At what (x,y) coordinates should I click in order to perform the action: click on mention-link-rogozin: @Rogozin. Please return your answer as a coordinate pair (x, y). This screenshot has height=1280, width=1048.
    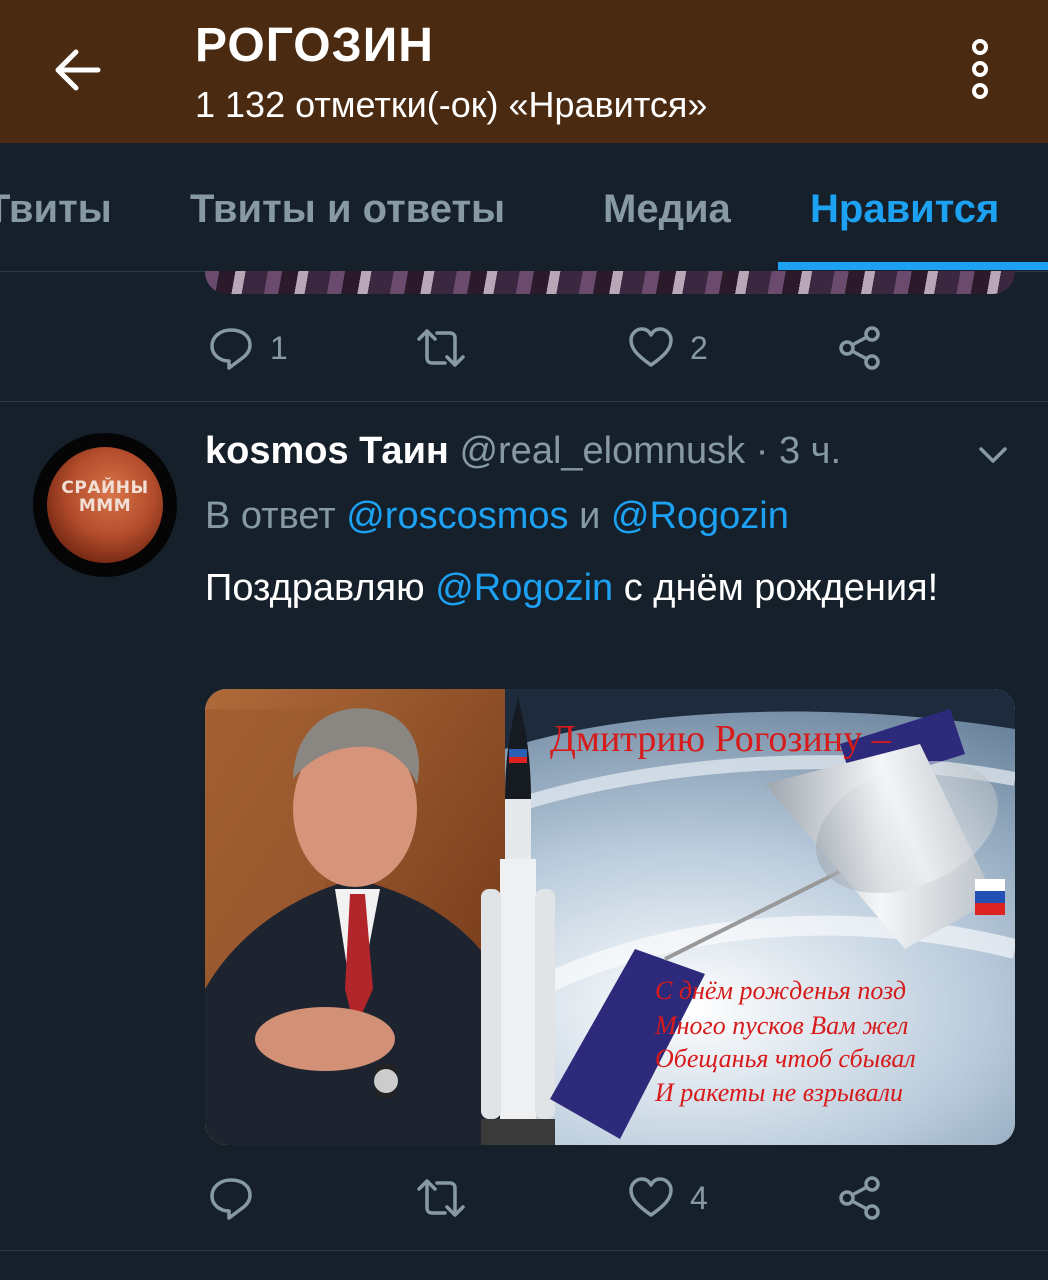
    Looking at the image, I should click on (700, 516).